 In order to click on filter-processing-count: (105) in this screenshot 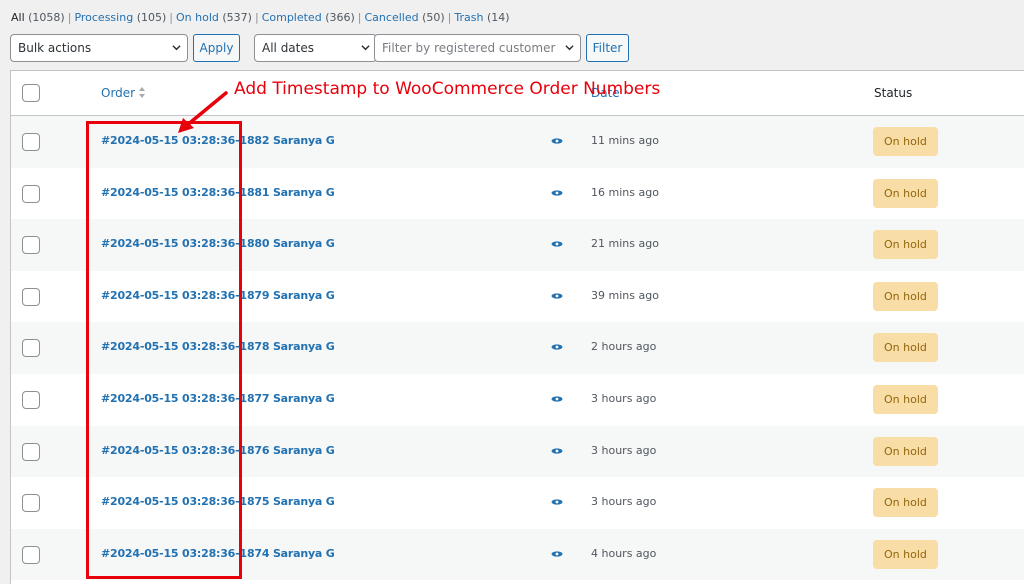, I will do `click(151, 17)`.